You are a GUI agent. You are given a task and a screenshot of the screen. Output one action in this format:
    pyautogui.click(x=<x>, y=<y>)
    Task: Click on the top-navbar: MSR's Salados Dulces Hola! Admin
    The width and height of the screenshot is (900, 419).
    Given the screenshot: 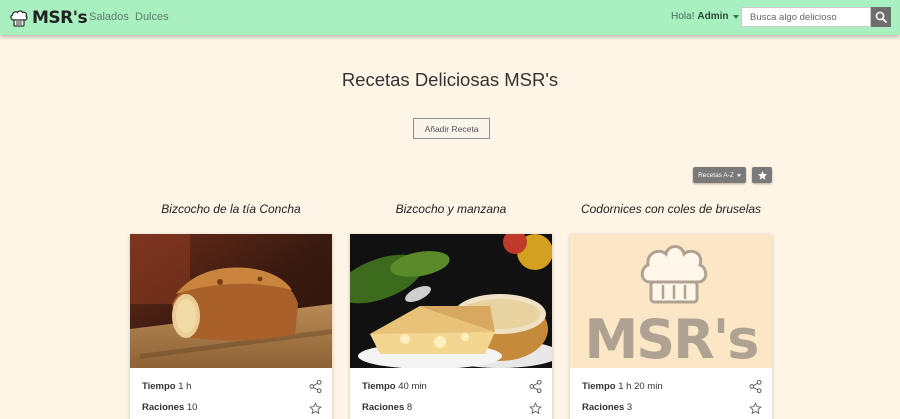 What is the action you would take?
    pyautogui.click(x=450, y=17)
    